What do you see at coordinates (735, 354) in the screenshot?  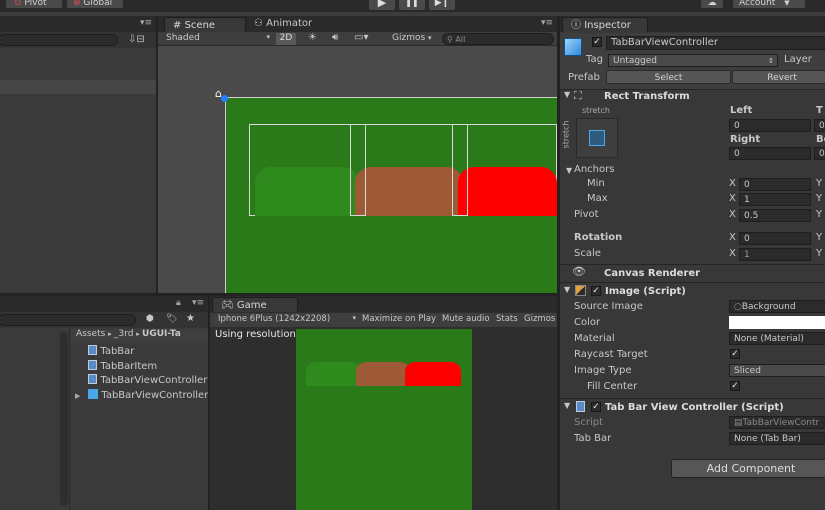 I see `raycast-target-checkbox: ✓` at bounding box center [735, 354].